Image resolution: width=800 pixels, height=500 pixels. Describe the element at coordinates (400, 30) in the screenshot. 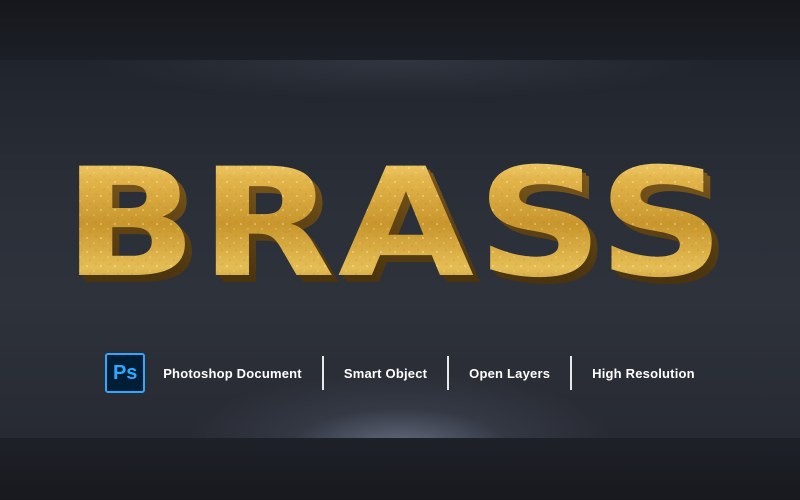

I see `top-shadow-band` at that location.